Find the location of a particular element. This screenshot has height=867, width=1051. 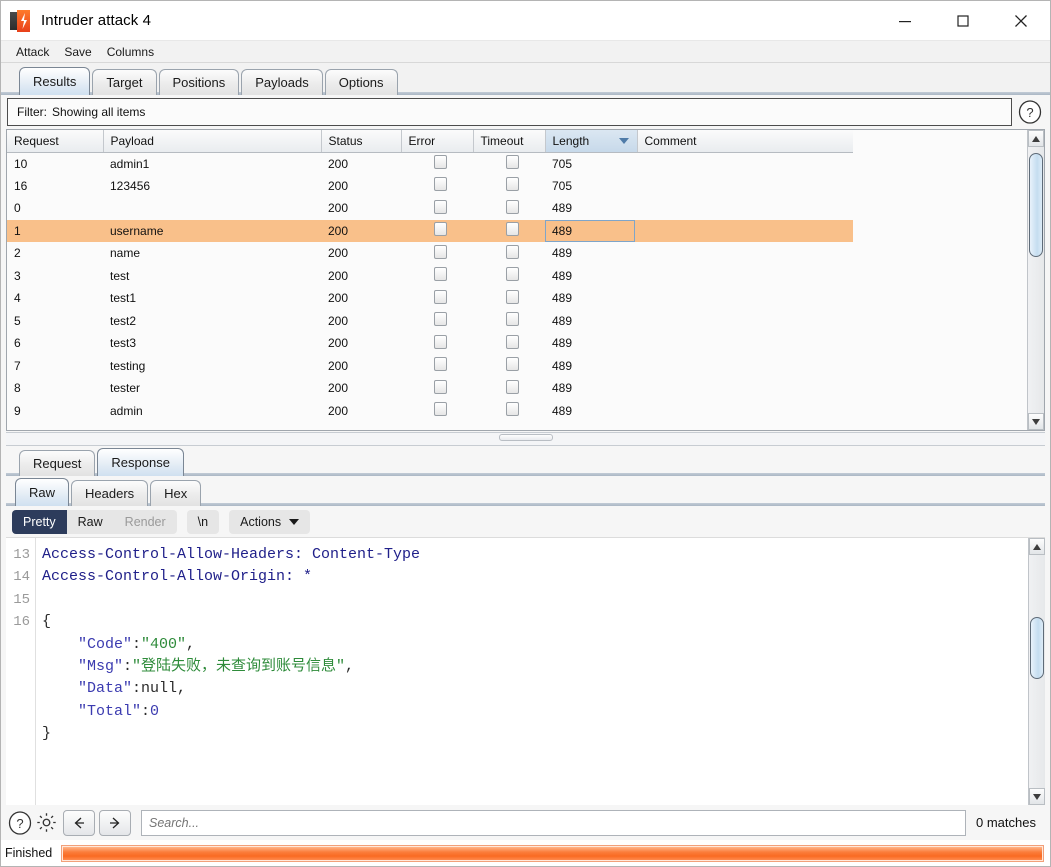

table-row: 16 123456 200 705 is located at coordinates (430, 186).